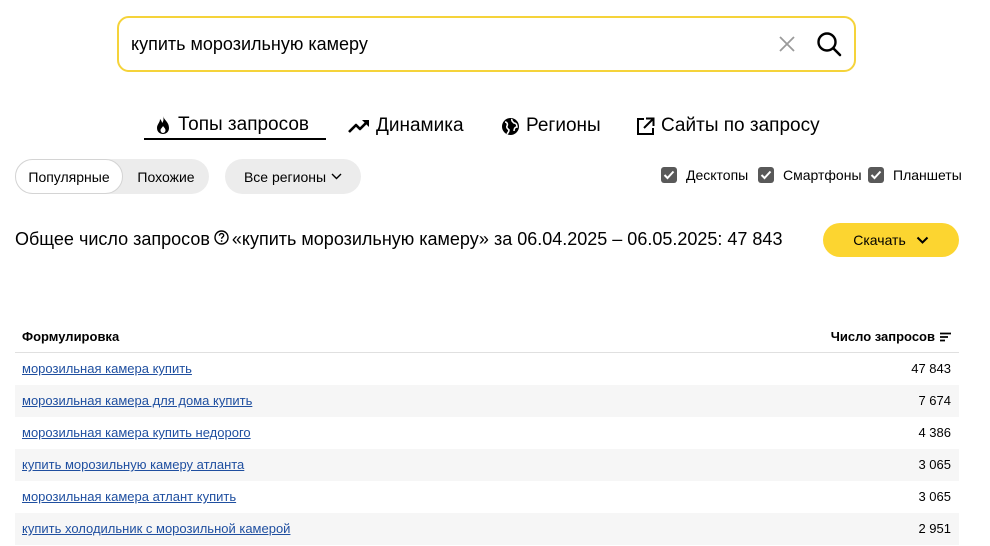 This screenshot has height=546, width=990. Describe the element at coordinates (927, 175) in the screenshot. I see `device-label: Планшеты` at that location.